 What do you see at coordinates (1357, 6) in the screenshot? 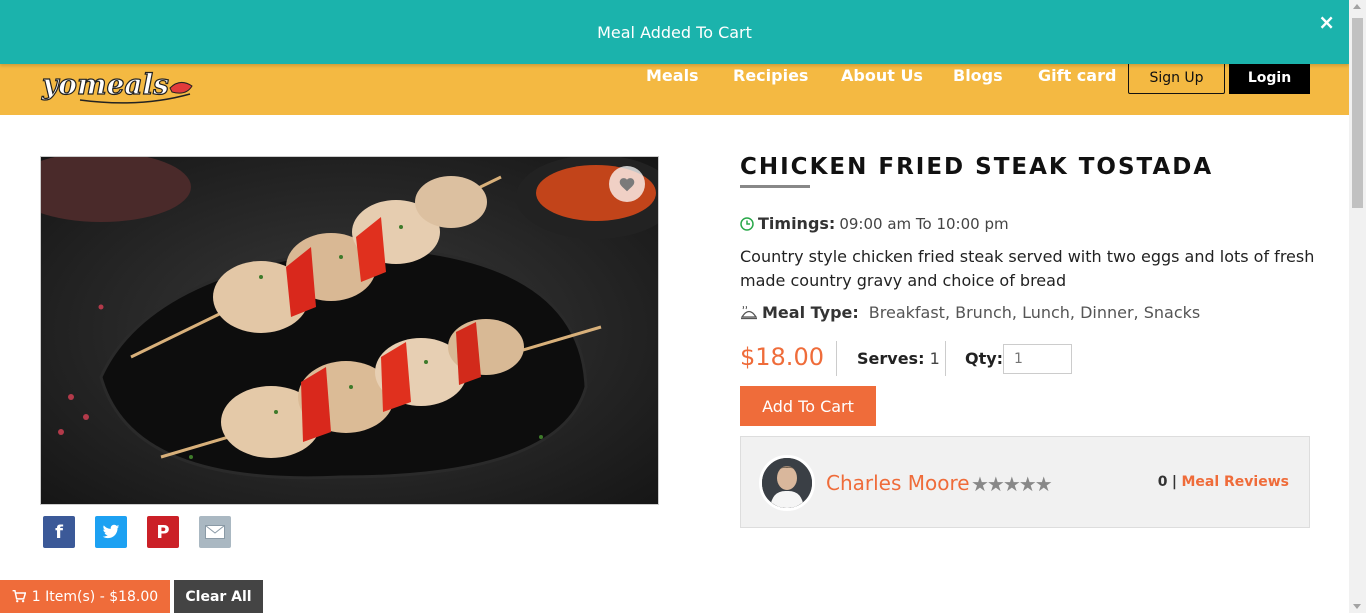
I see `scroll-up-icon` at bounding box center [1357, 6].